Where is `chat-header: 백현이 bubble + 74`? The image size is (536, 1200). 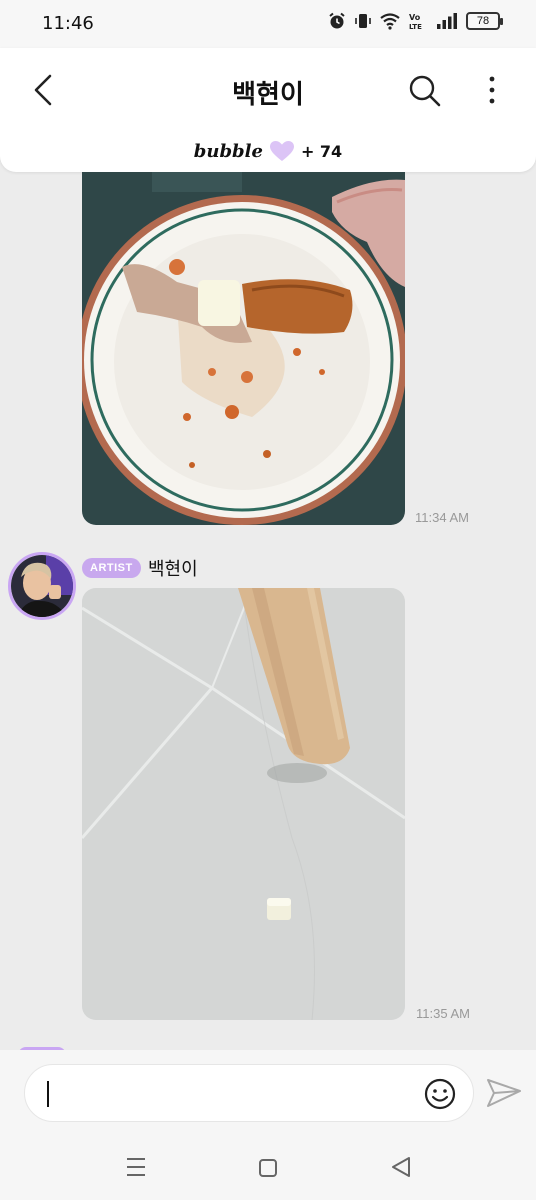
chat-header: 백현이 bubble + 74 is located at coordinates (268, 110).